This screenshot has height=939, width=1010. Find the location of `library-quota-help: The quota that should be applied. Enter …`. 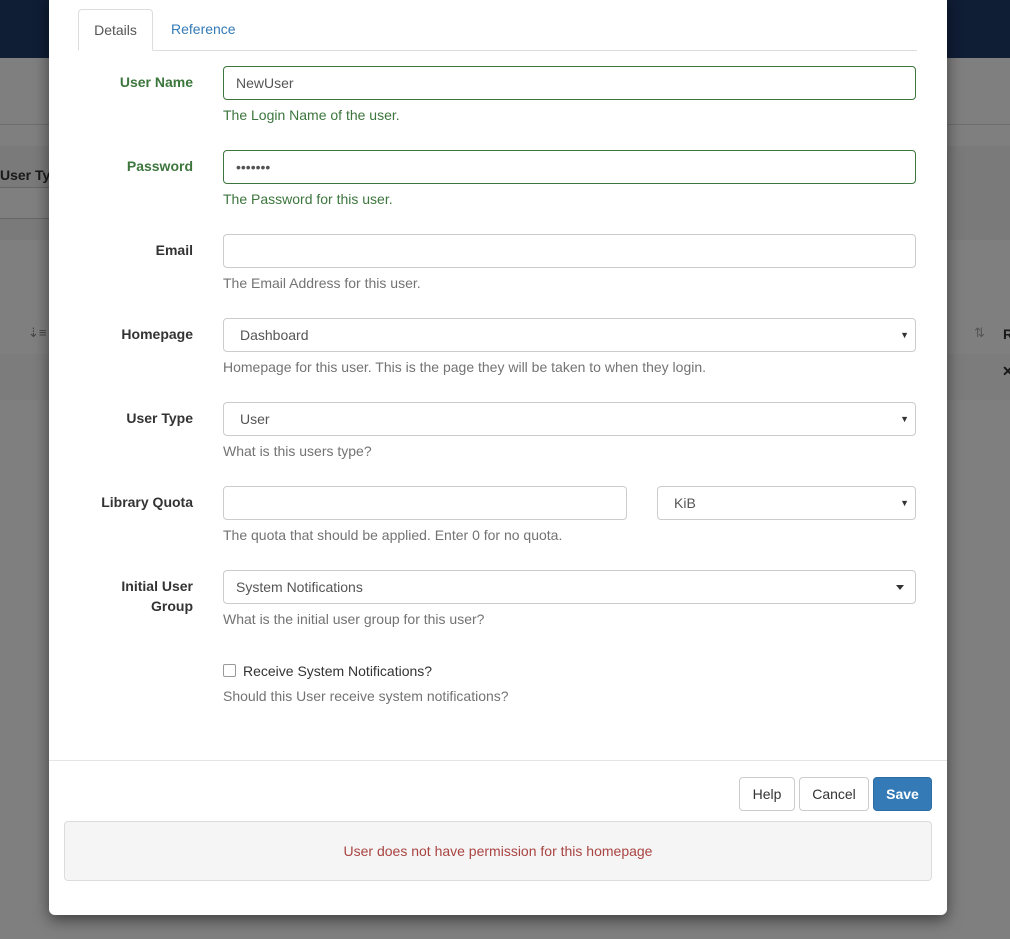

library-quota-help: The quota that should be applied. Enter … is located at coordinates (393, 535).